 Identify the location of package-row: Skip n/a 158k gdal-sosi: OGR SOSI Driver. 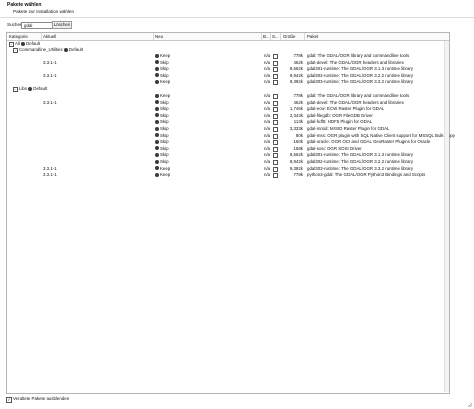
(228, 149).